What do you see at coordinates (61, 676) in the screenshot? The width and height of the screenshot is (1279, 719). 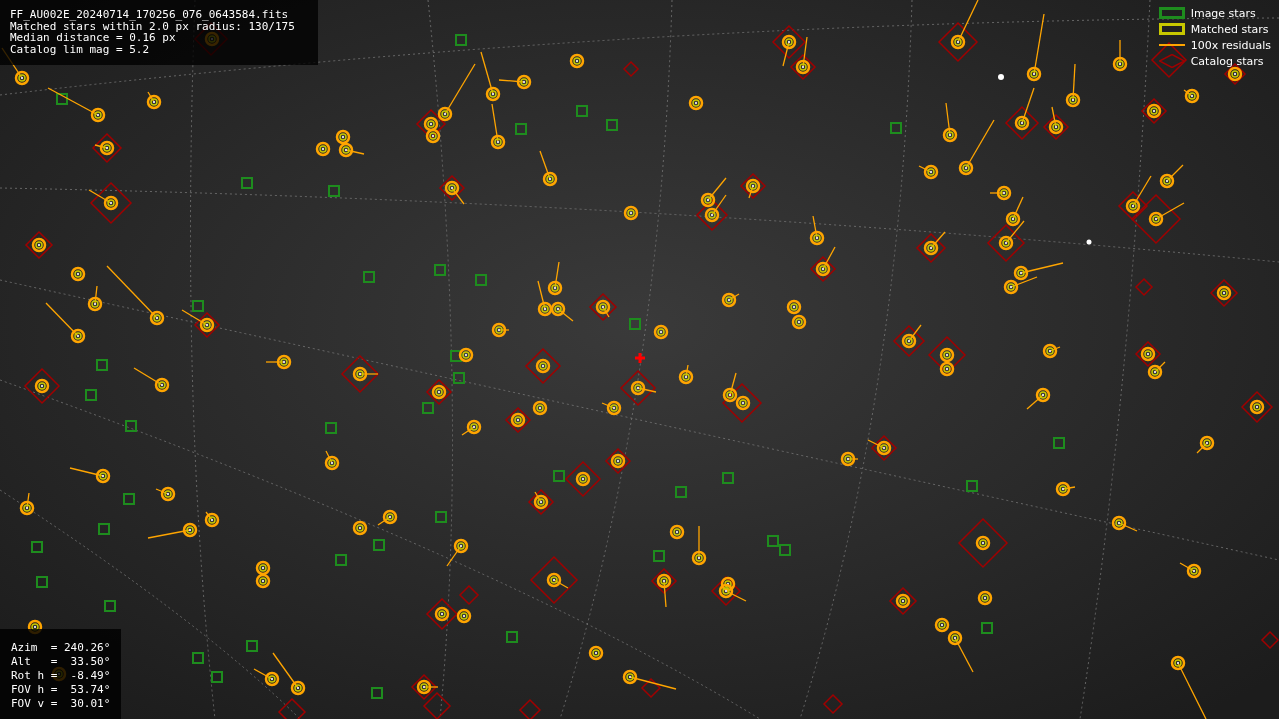 I see `pointing-text: Rot h = -8.49°` at bounding box center [61, 676].